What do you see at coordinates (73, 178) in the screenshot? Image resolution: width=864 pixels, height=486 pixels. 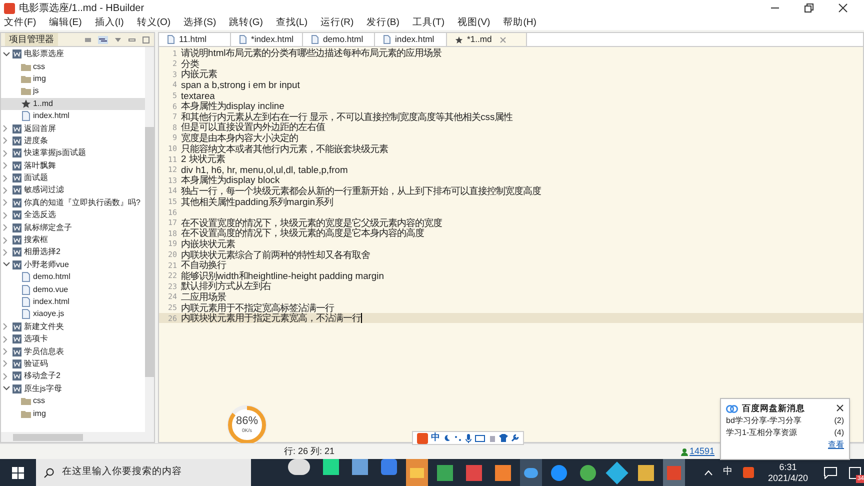 I see `tree-item: 面试题` at bounding box center [73, 178].